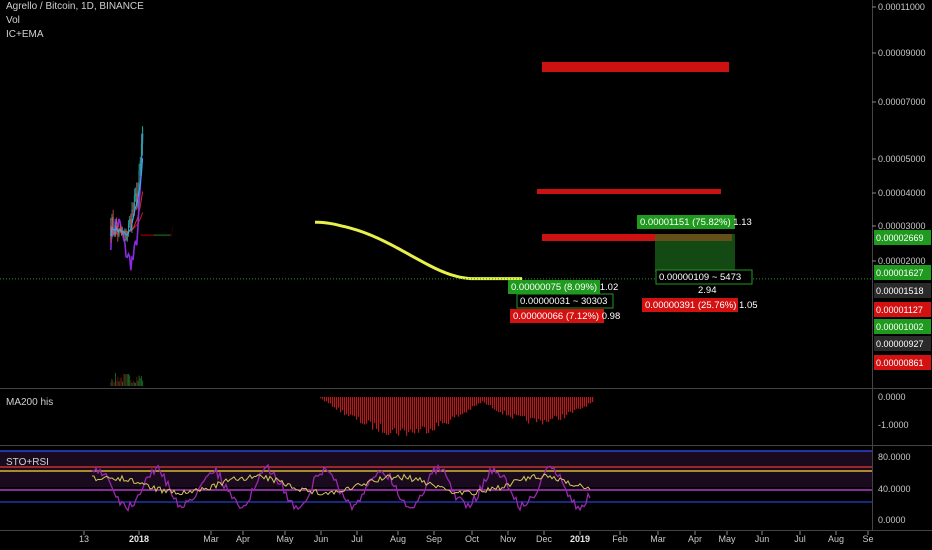 The width and height of the screenshot is (932, 550). I want to click on price-label: 0.00002669, so click(900, 238).